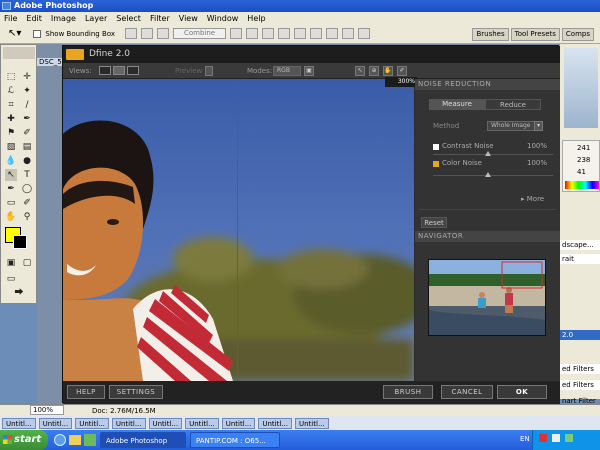 The width and height of the screenshot is (600, 450). Describe the element at coordinates (252, 33) in the screenshot. I see `distribute-center-icon` at that location.